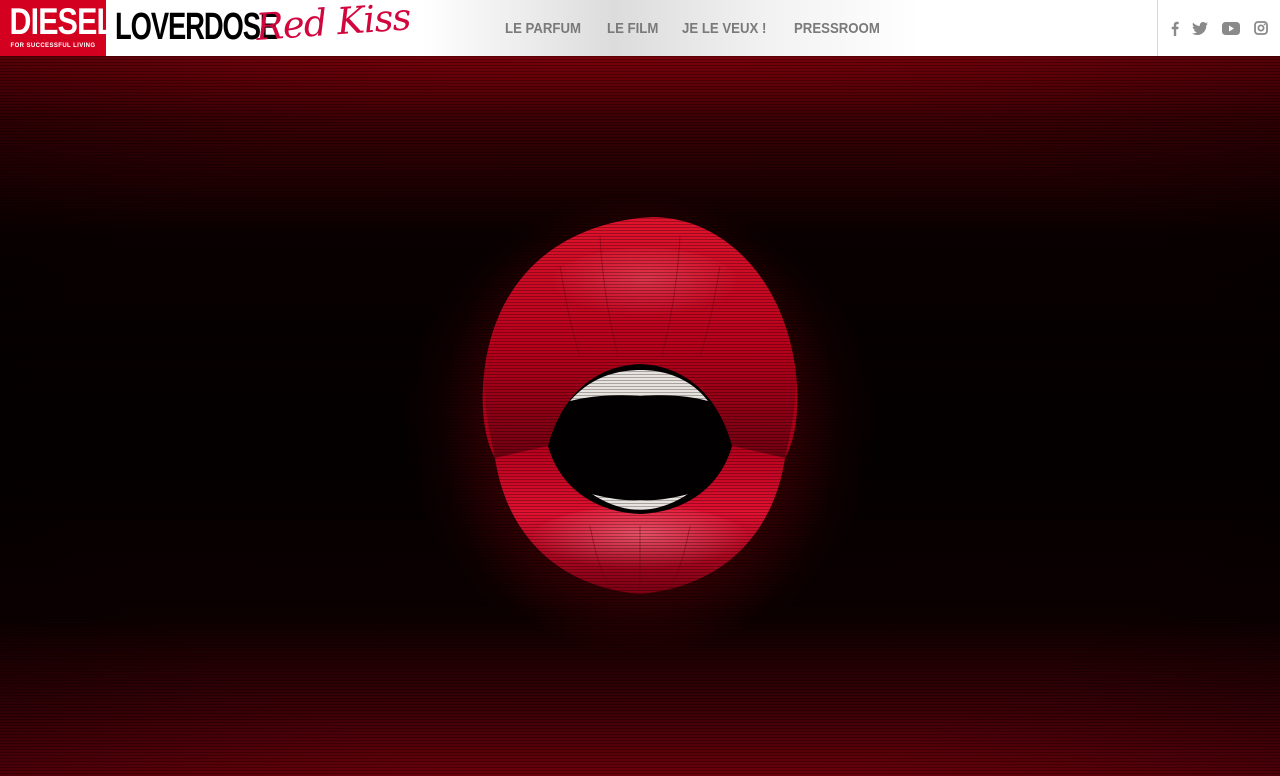 This screenshot has height=776, width=1280. What do you see at coordinates (53, 46) in the screenshot?
I see `diesel-logo-tagline: FOR SUCCESSFUL LIVING` at bounding box center [53, 46].